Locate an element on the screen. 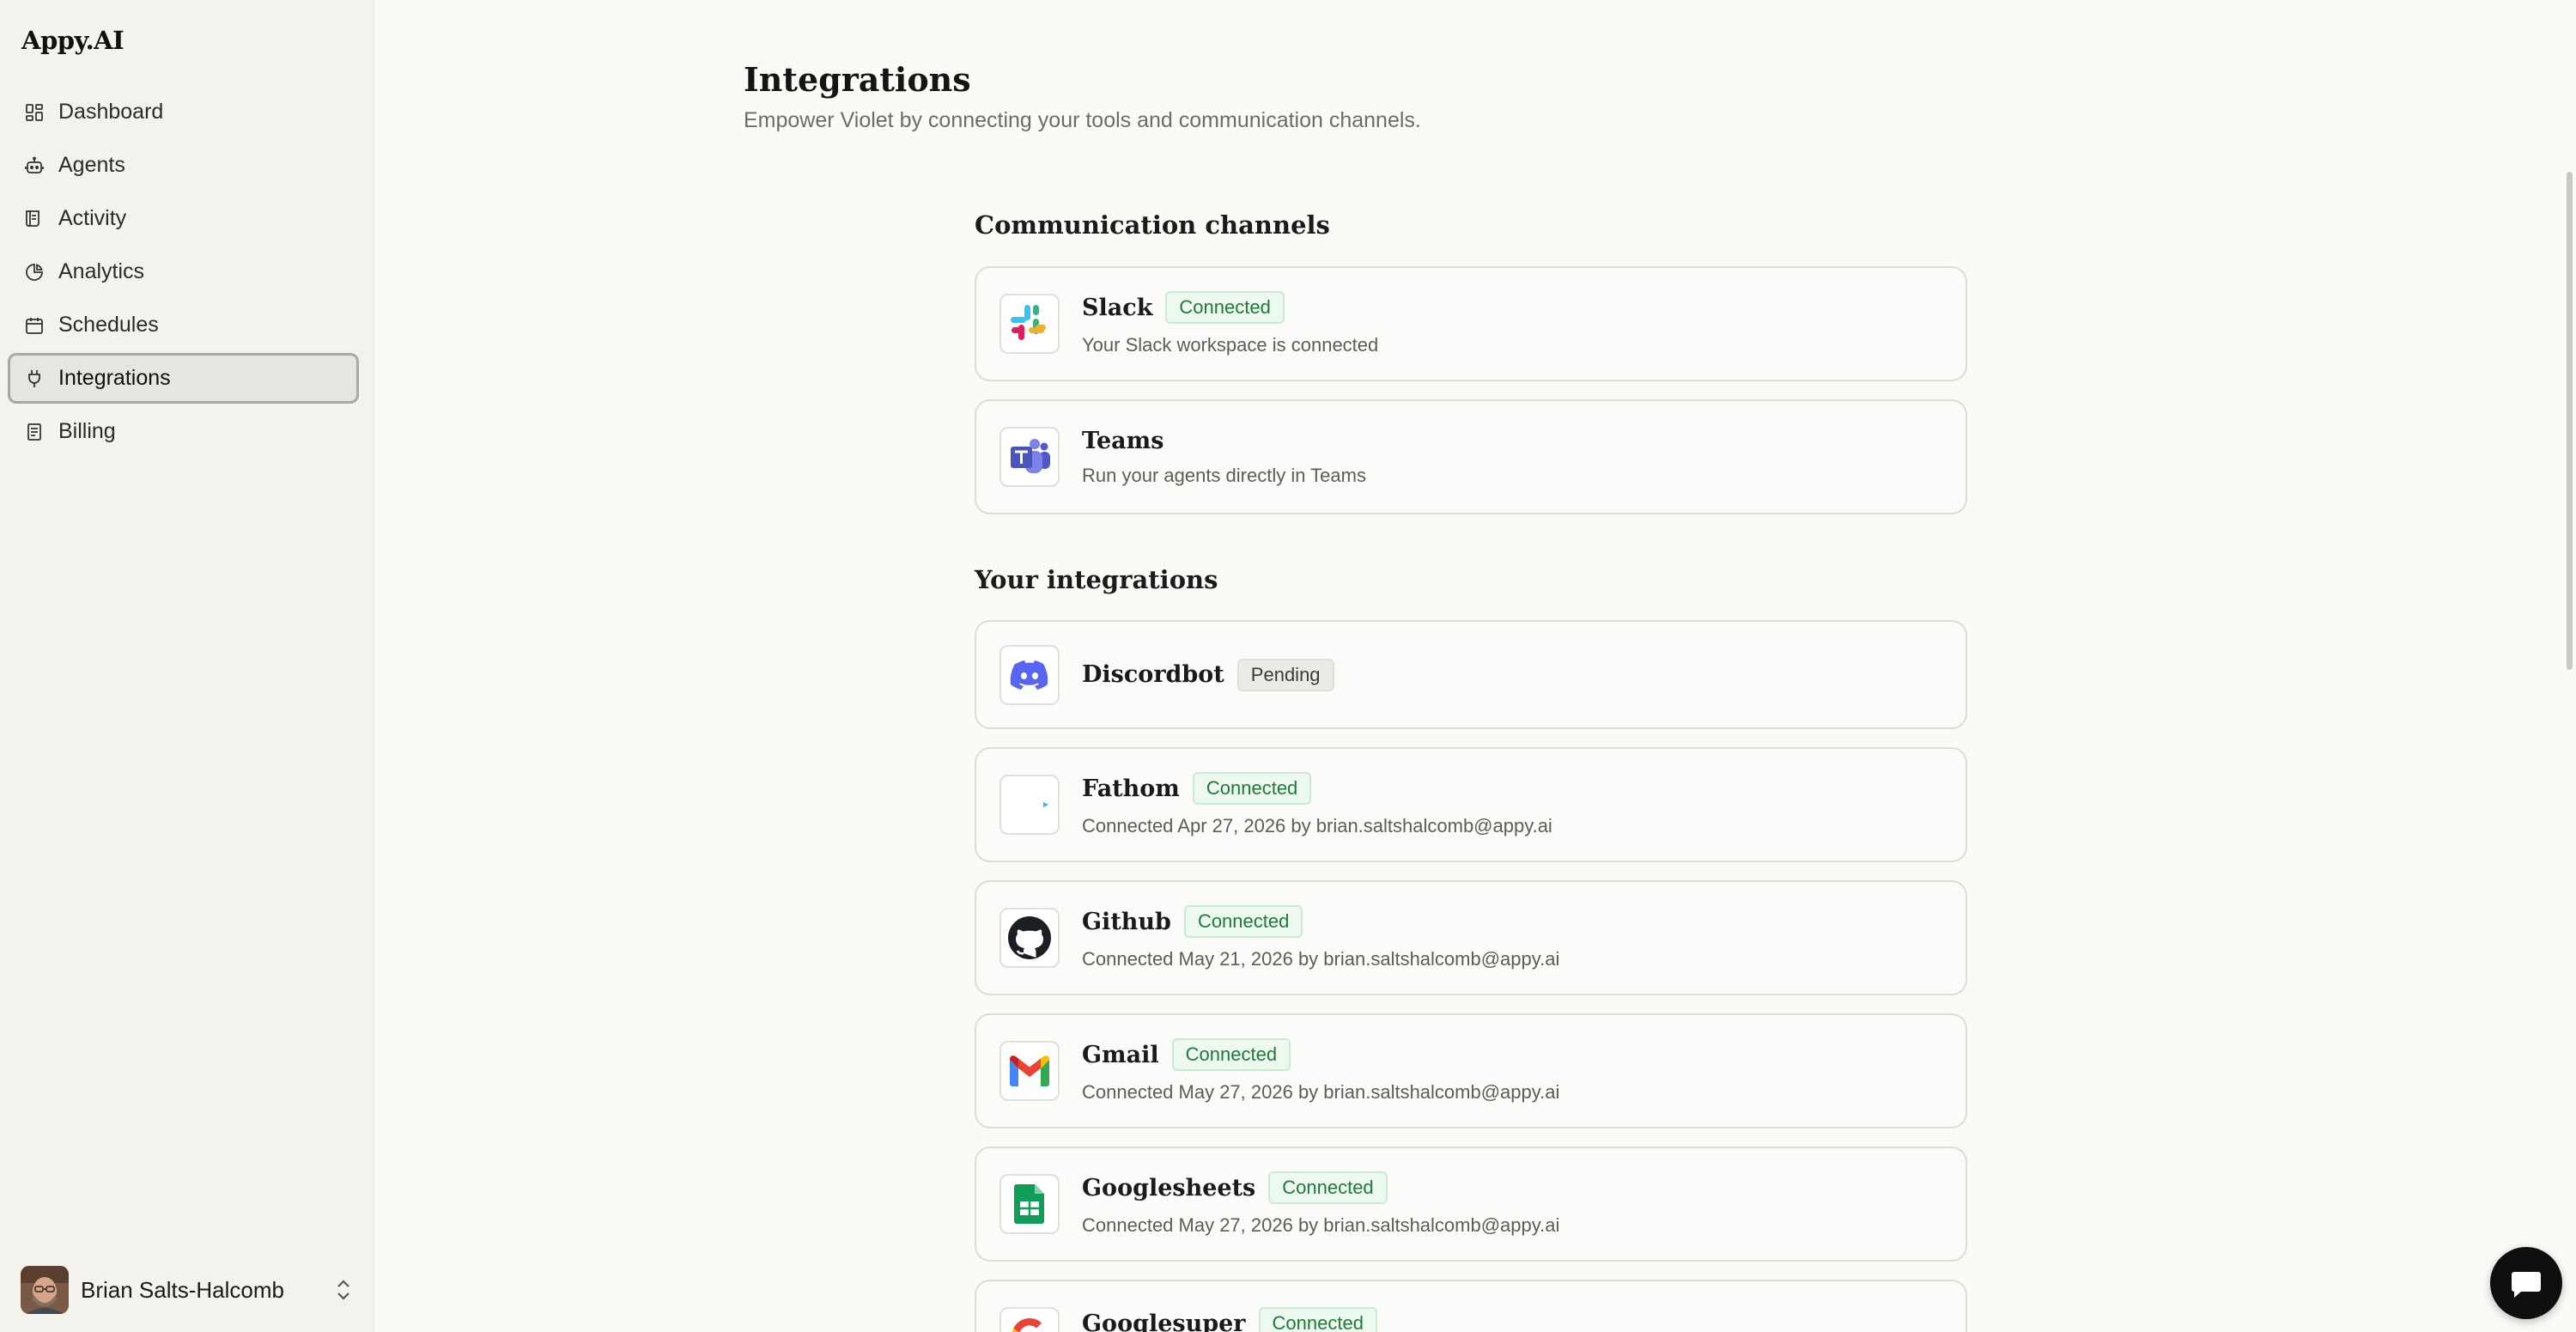 This screenshot has width=2576, height=1332. integration-name: Gmail is located at coordinates (1120, 1054).